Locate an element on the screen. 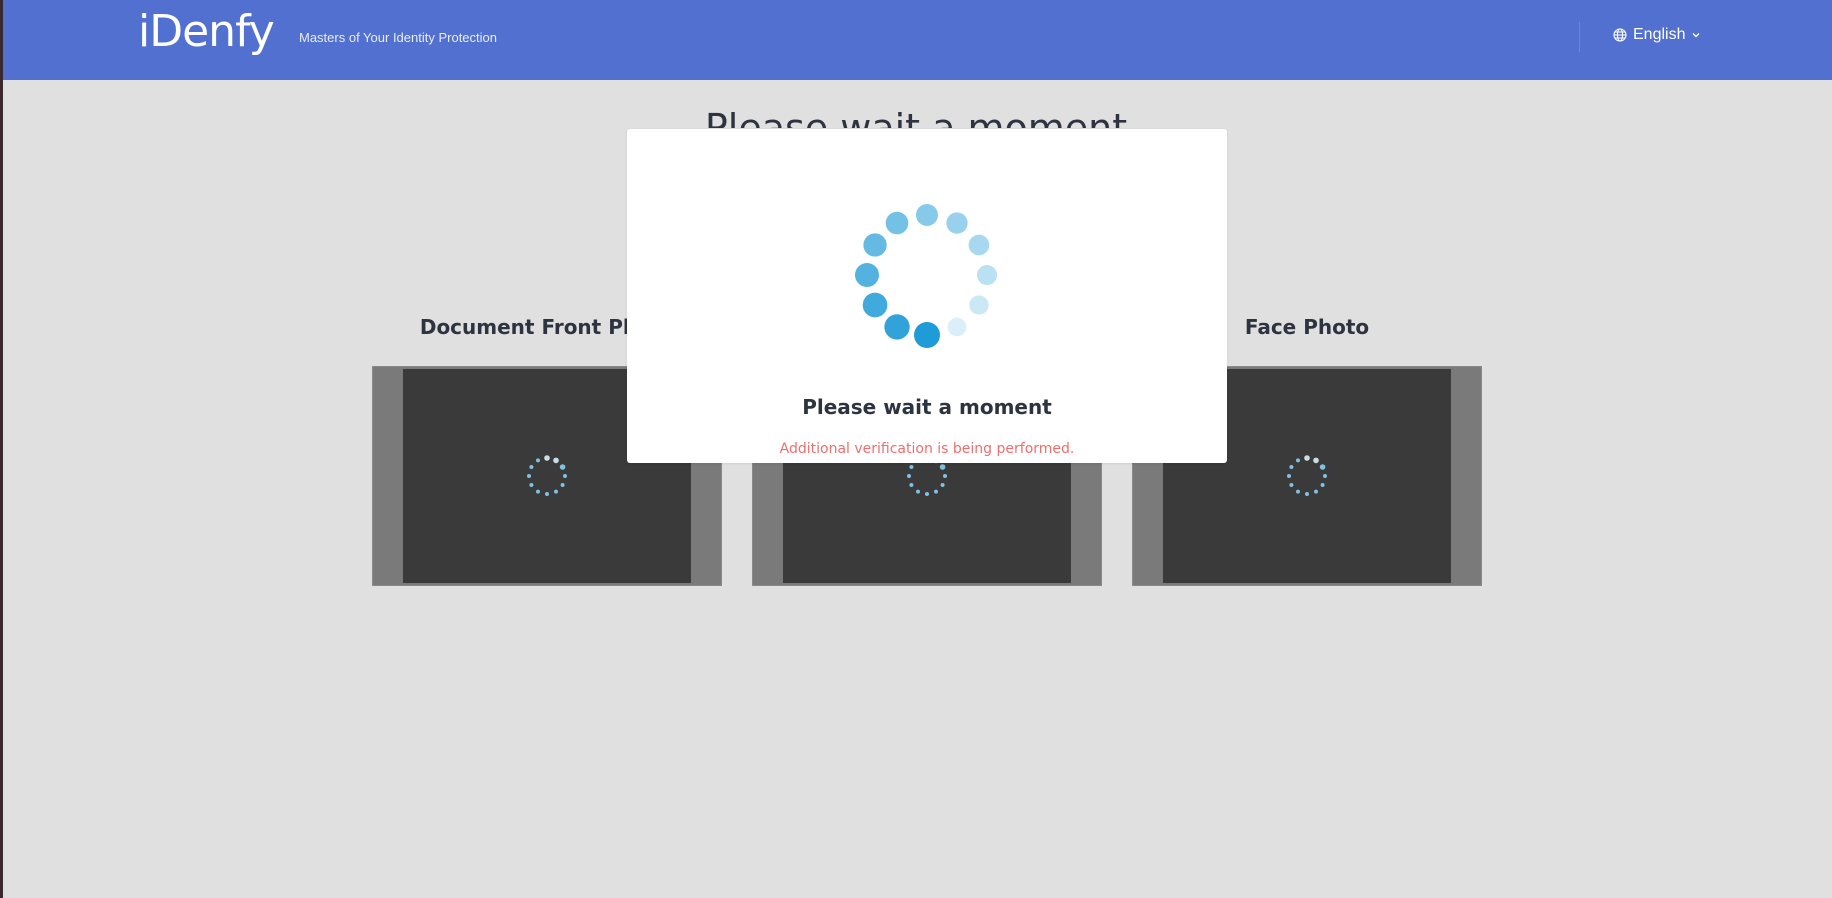 This screenshot has height=898, width=1832. tagline: Masters of Your Identity Protection is located at coordinates (398, 37).